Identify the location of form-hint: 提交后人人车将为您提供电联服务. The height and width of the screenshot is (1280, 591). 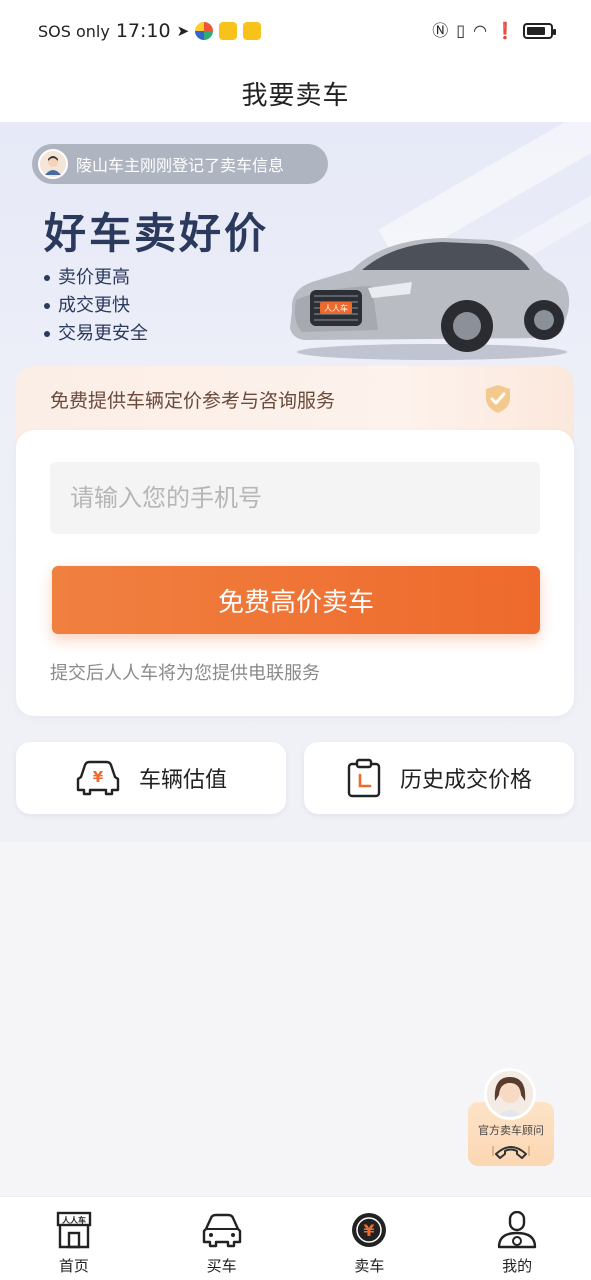
(185, 673).